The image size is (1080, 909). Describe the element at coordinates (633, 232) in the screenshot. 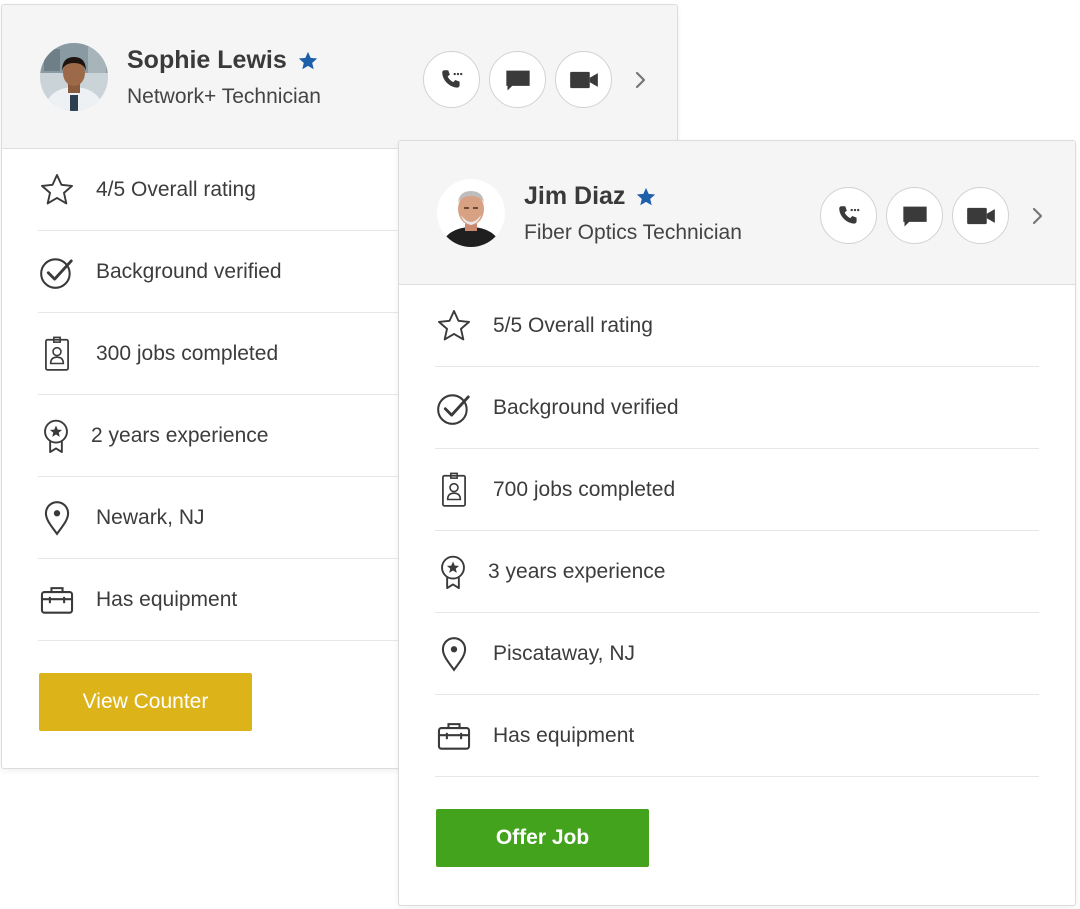

I see `technician-title: Fiber Optics Technician` at that location.